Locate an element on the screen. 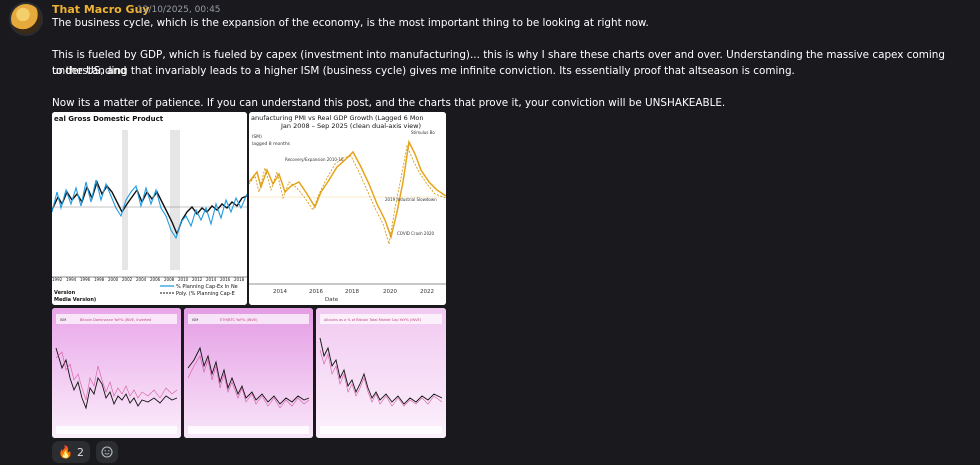 This screenshot has width=980, height=465. add-reaction-button is located at coordinates (106, 452).